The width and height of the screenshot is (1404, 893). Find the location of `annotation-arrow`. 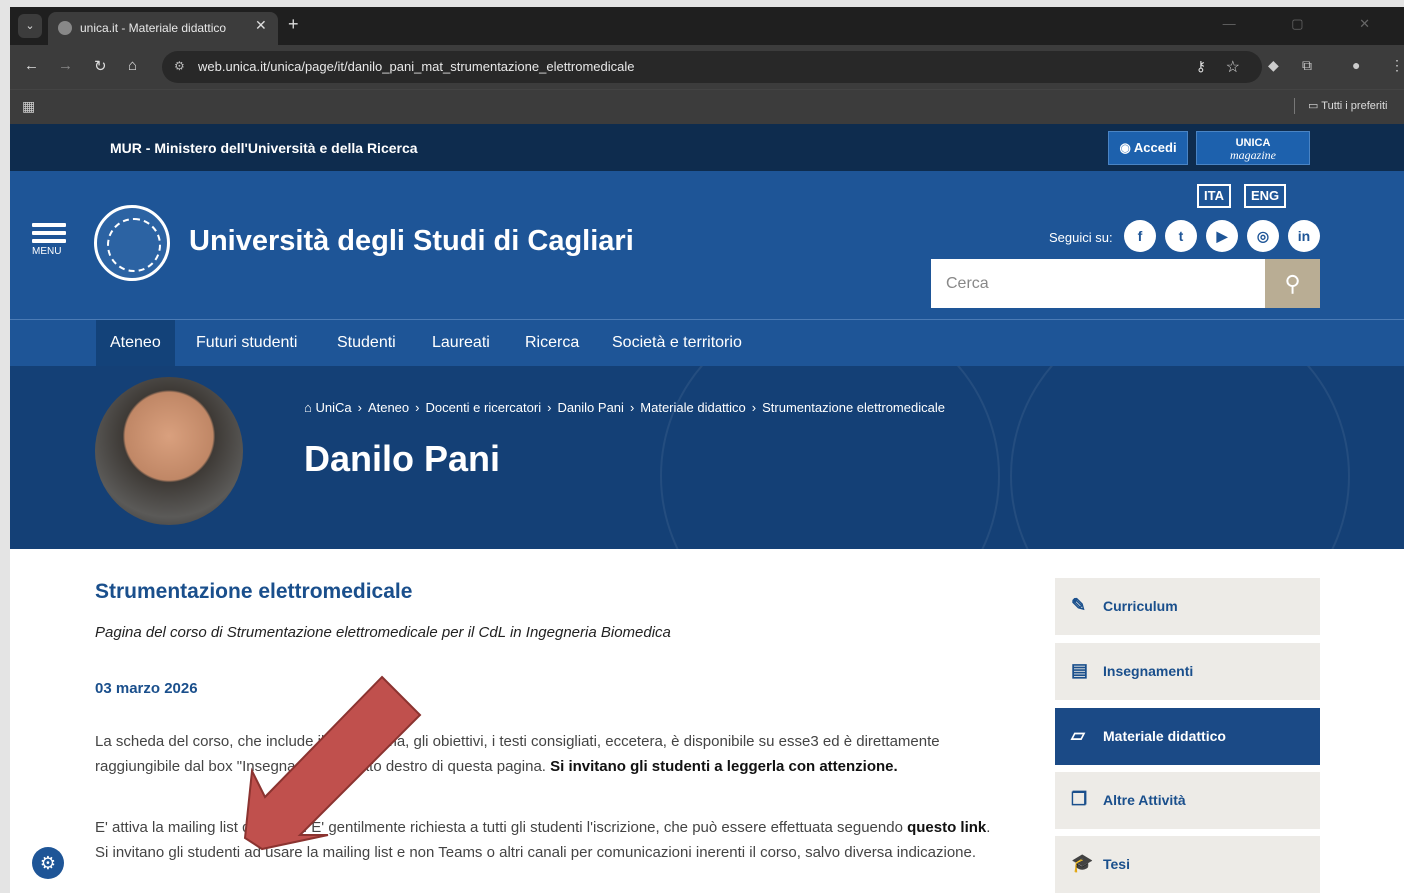

annotation-arrow is located at coordinates (332, 763).